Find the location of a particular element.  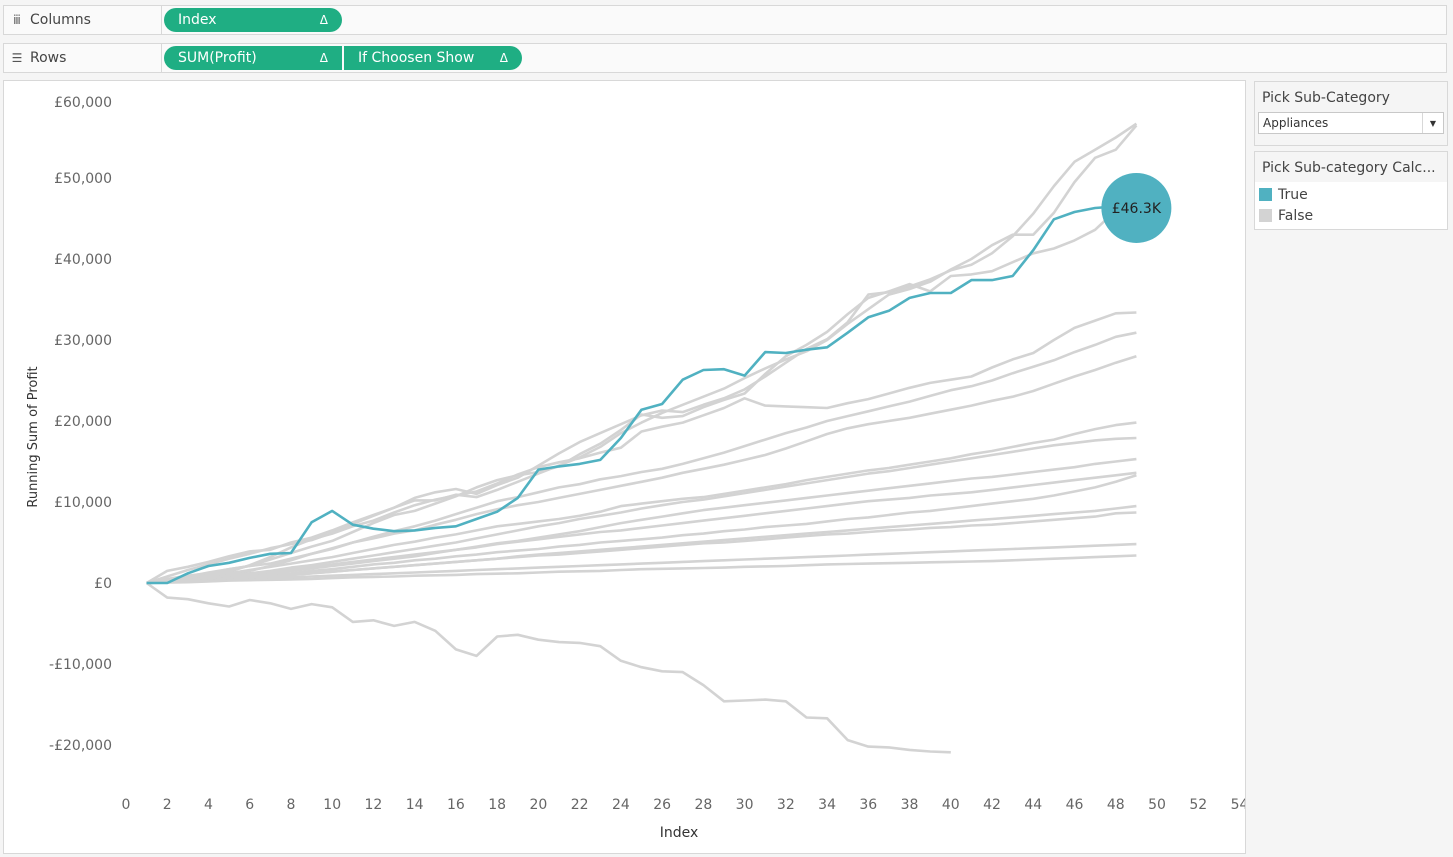

color-legend: Pick Sub-category Calc... True False is located at coordinates (1351, 190).